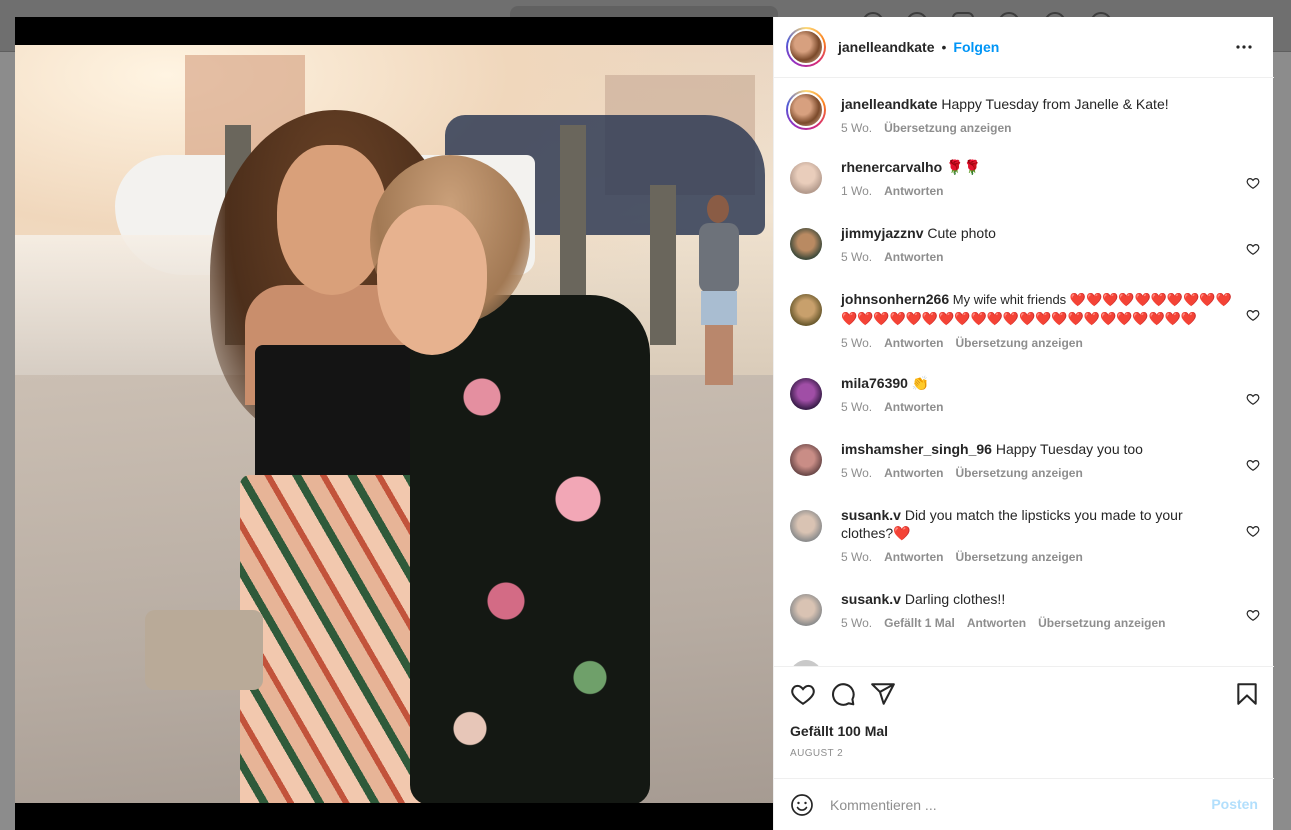 The width and height of the screenshot is (1291, 830). Describe the element at coordinates (1025, 659) in the screenshot. I see `comment-item-partial` at that location.